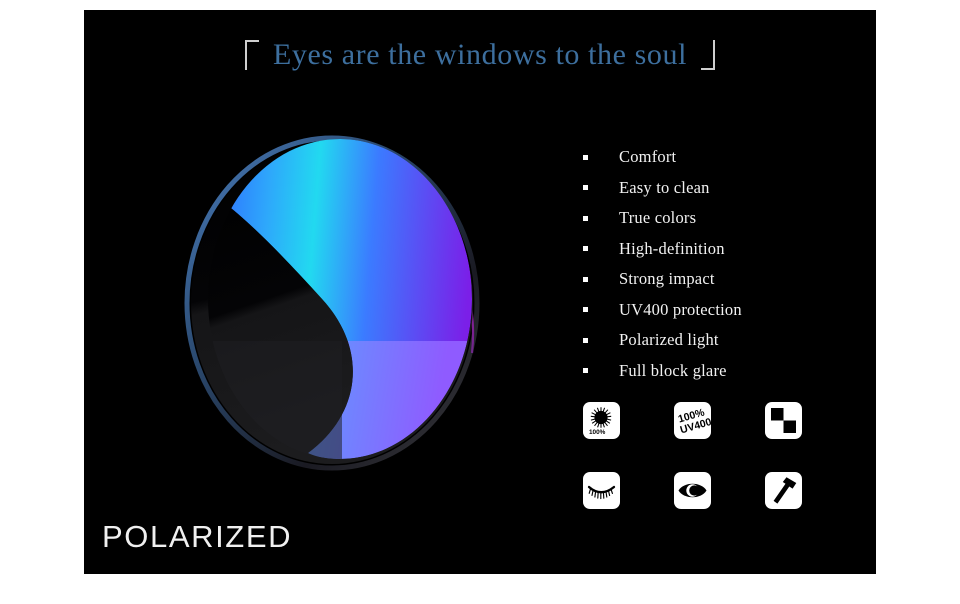 The height and width of the screenshot is (604, 960). I want to click on left-bracket-icon, so click(251, 55).